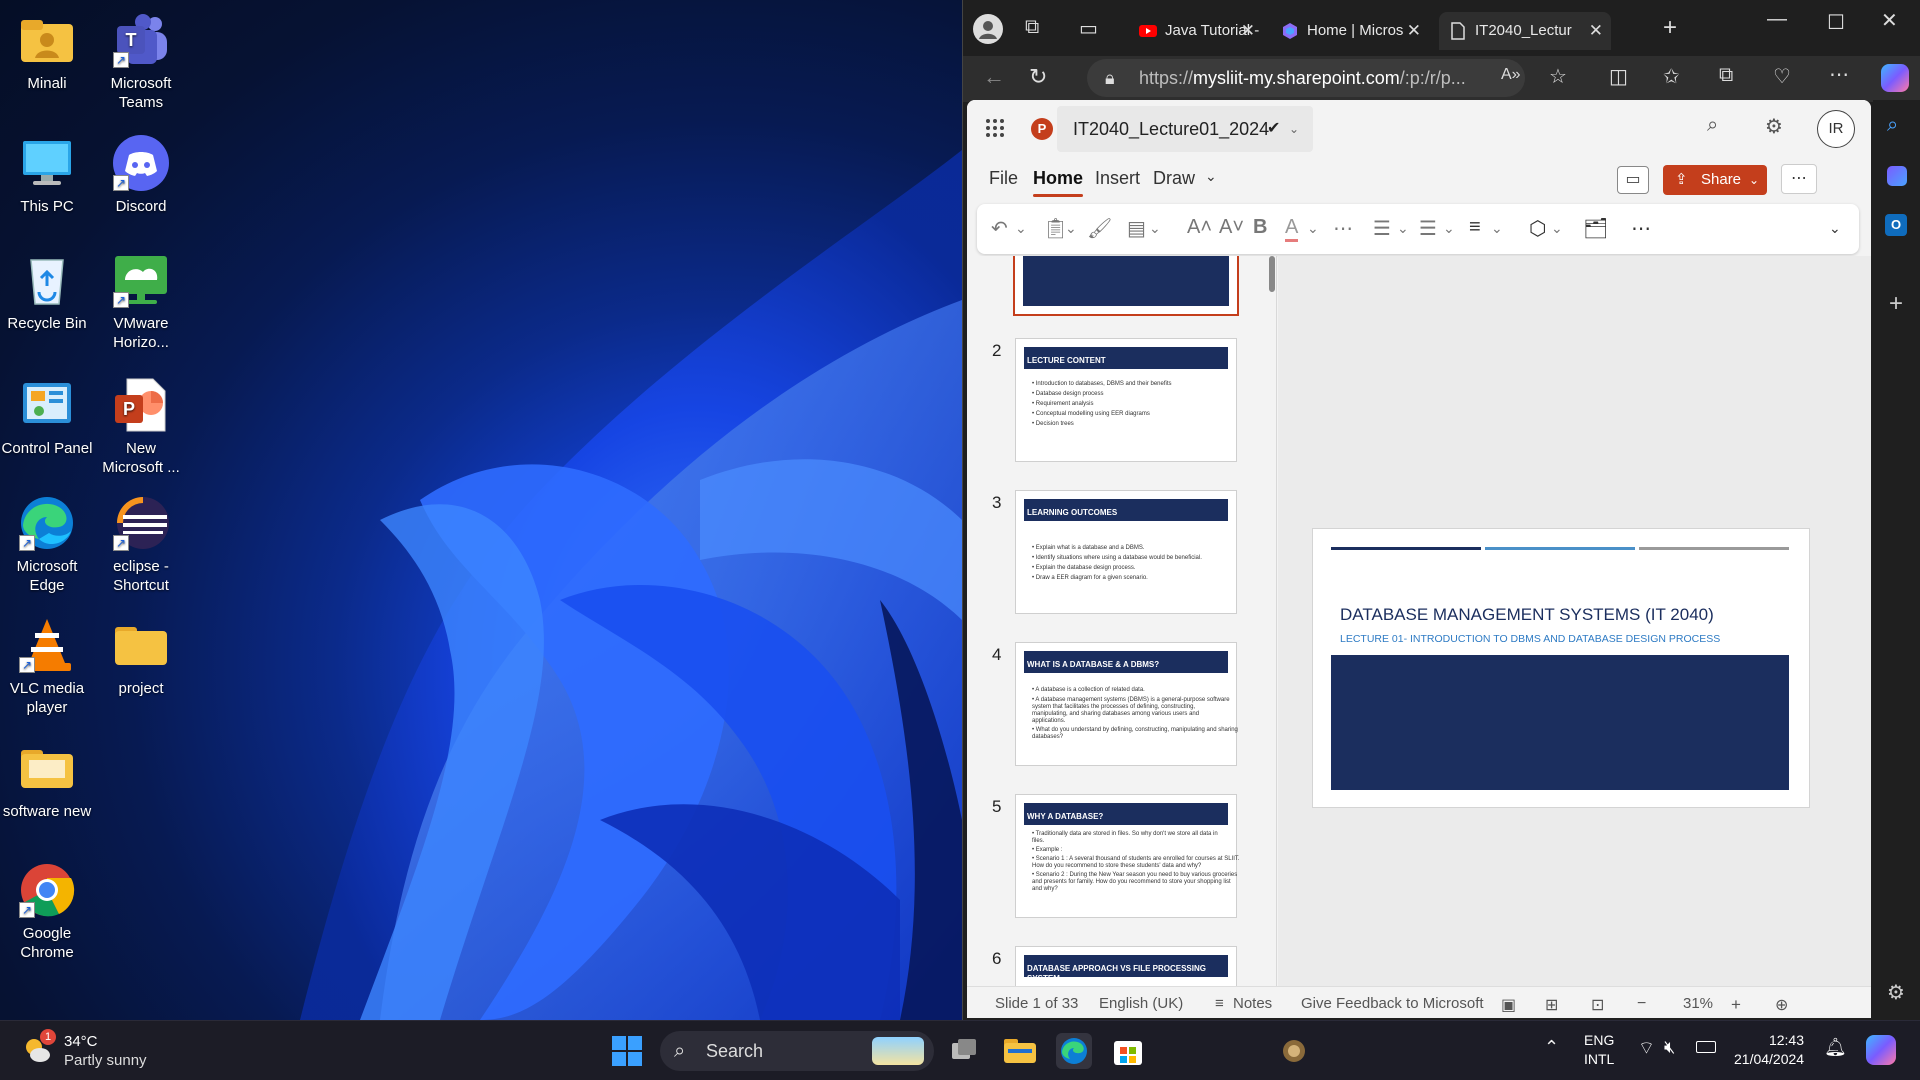 This screenshot has height=1080, width=1920. What do you see at coordinates (1020, 1050) in the screenshot?
I see `file-explorer-icon` at bounding box center [1020, 1050].